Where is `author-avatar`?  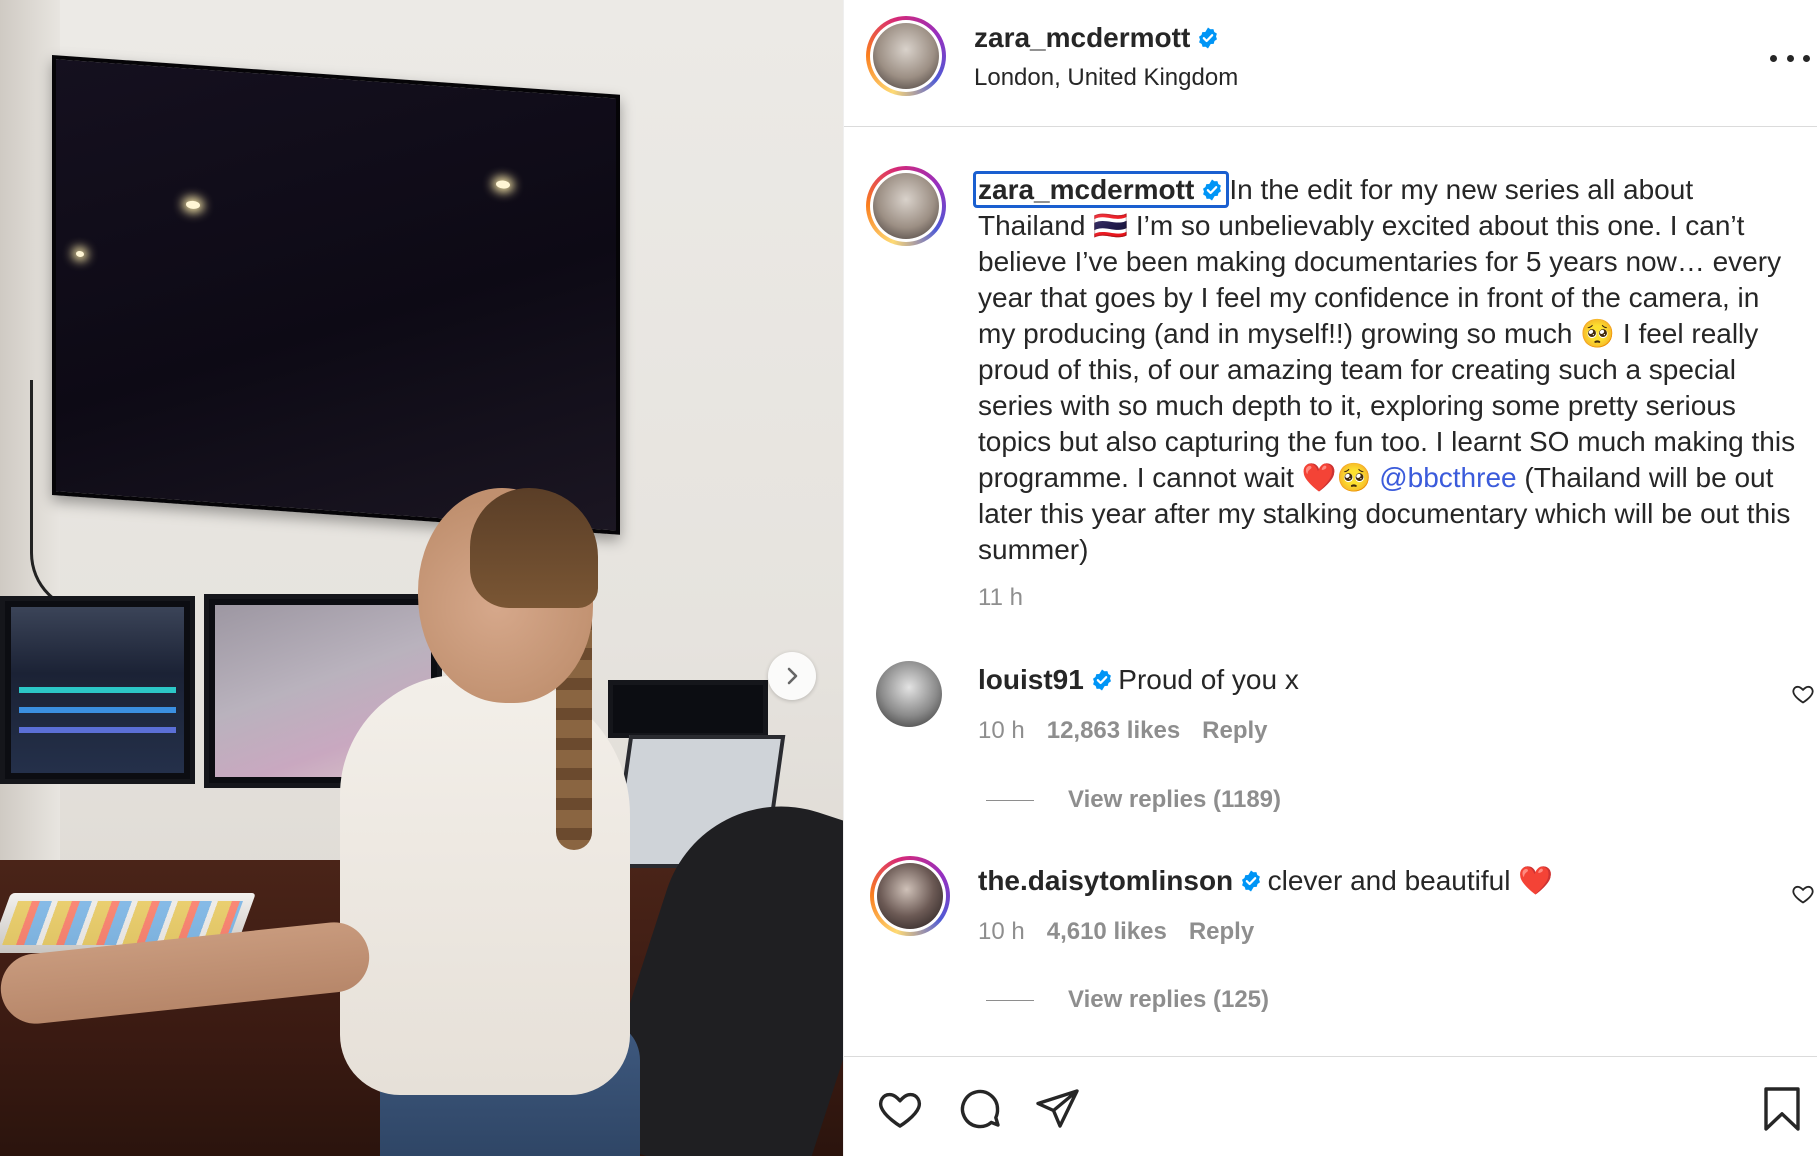
author-avatar is located at coordinates (906, 56).